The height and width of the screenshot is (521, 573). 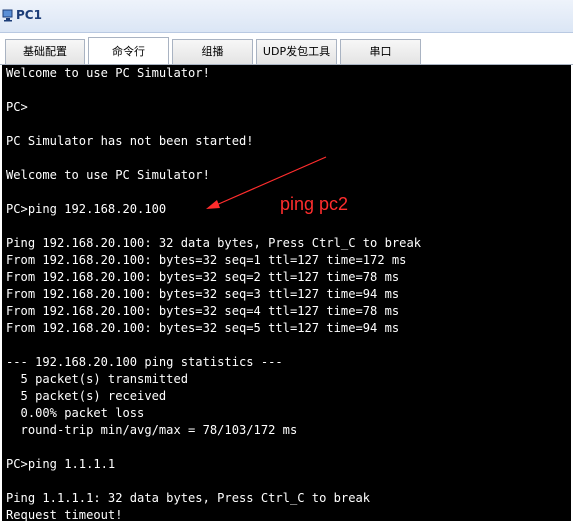 I want to click on window-title: PC1, so click(x=29, y=15).